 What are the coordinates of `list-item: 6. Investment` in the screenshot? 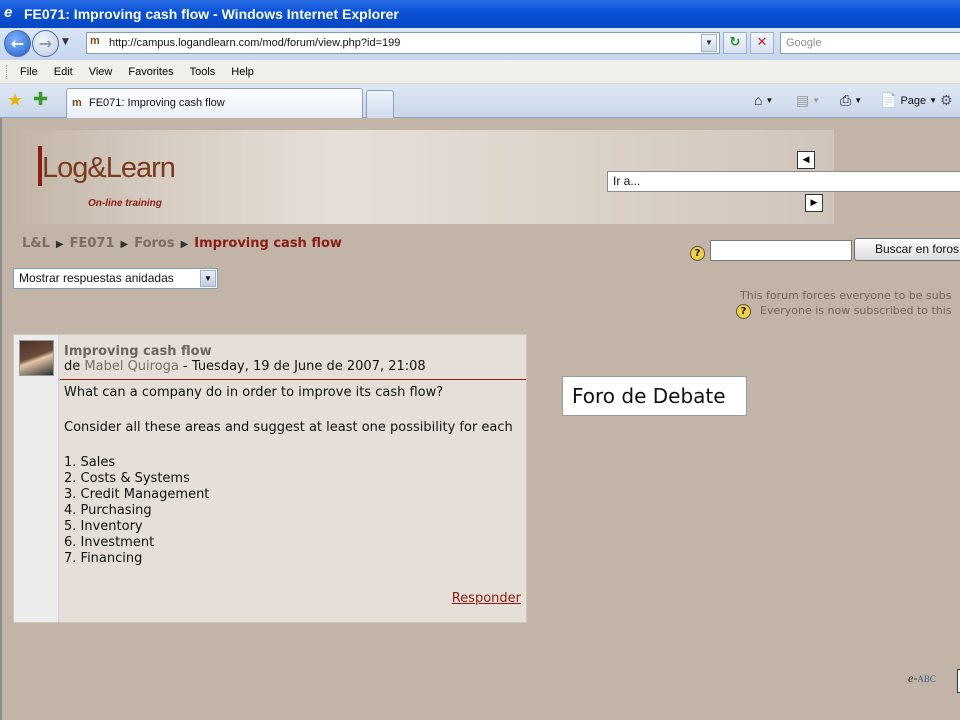 It's located at (109, 542).